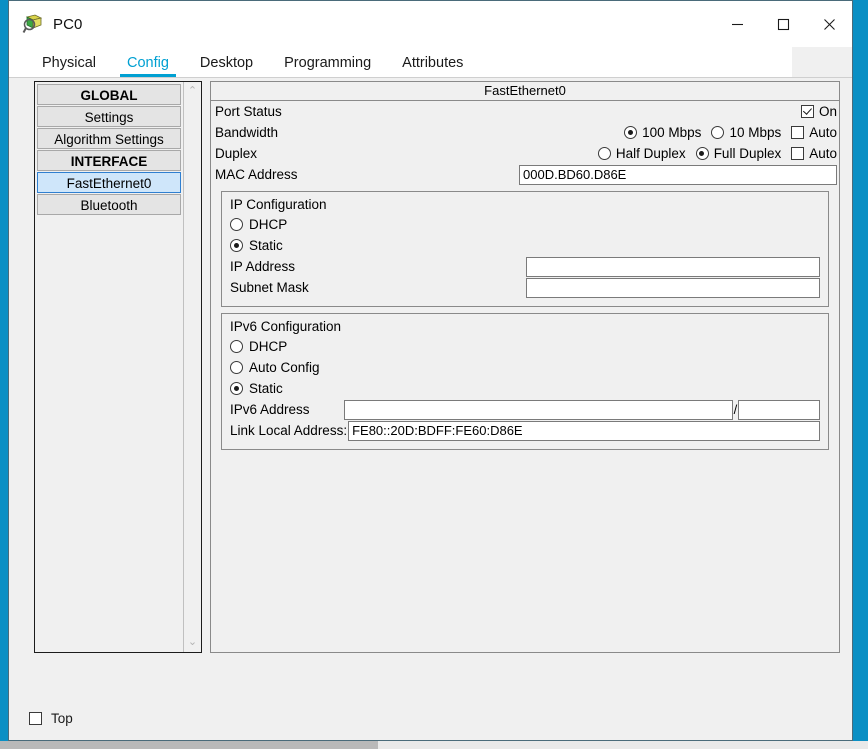 The image size is (868, 749). I want to click on scroll-up-icon: ⌃, so click(192, 91).